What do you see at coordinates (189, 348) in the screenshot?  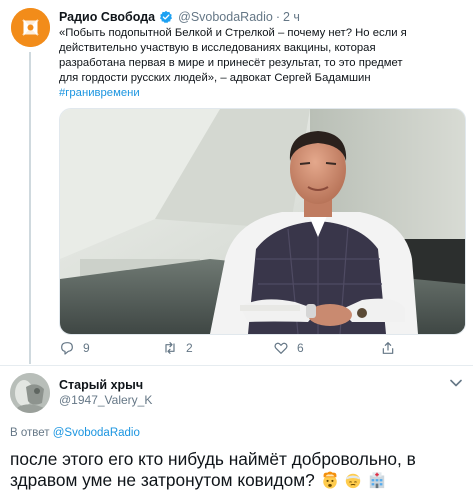 I see `retweet-count: 2` at bounding box center [189, 348].